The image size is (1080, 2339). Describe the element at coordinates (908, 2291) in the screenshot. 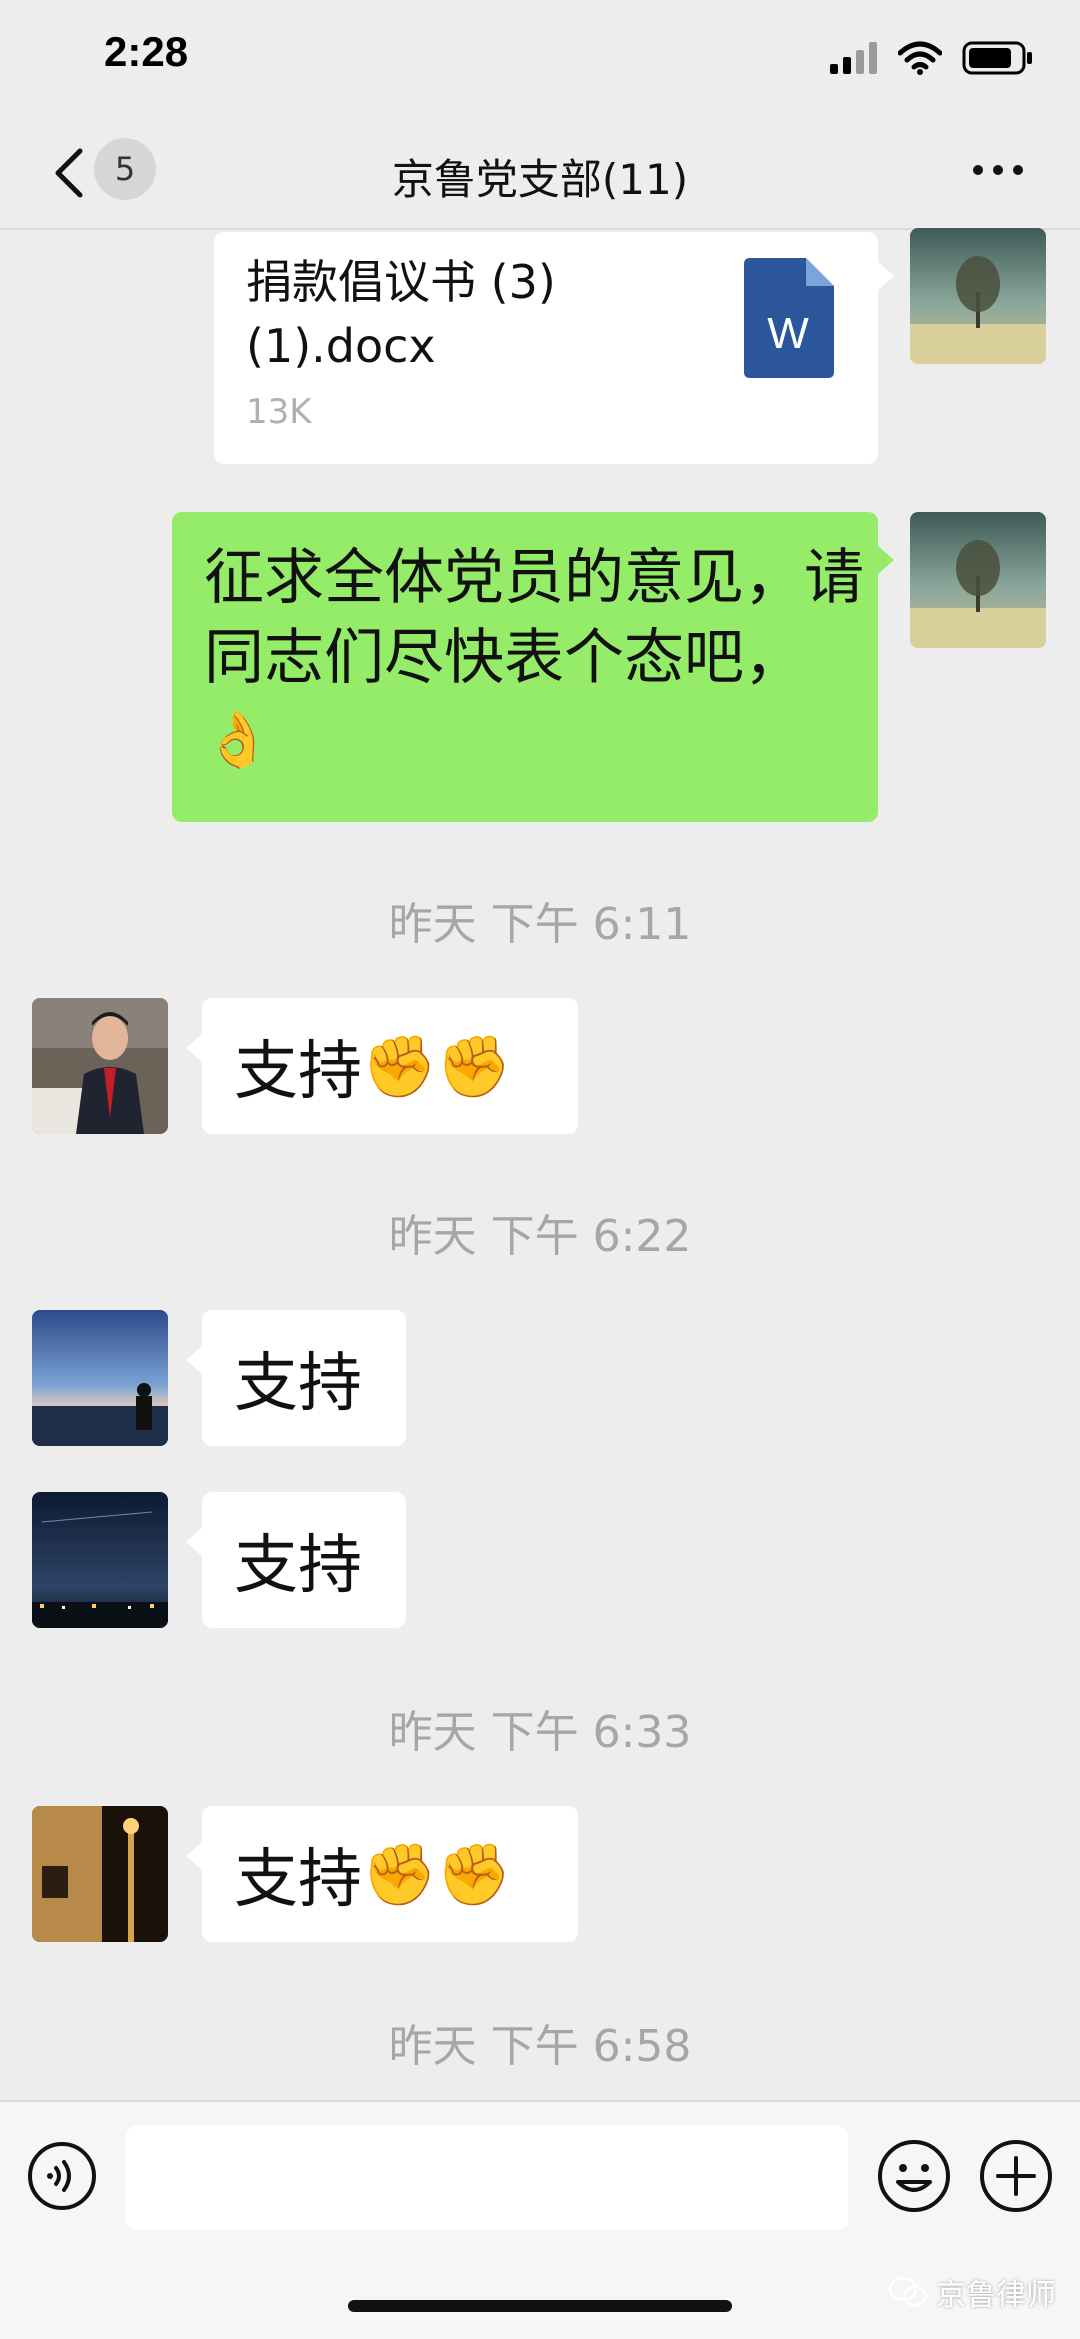

I see `wechat-logo-icon` at that location.